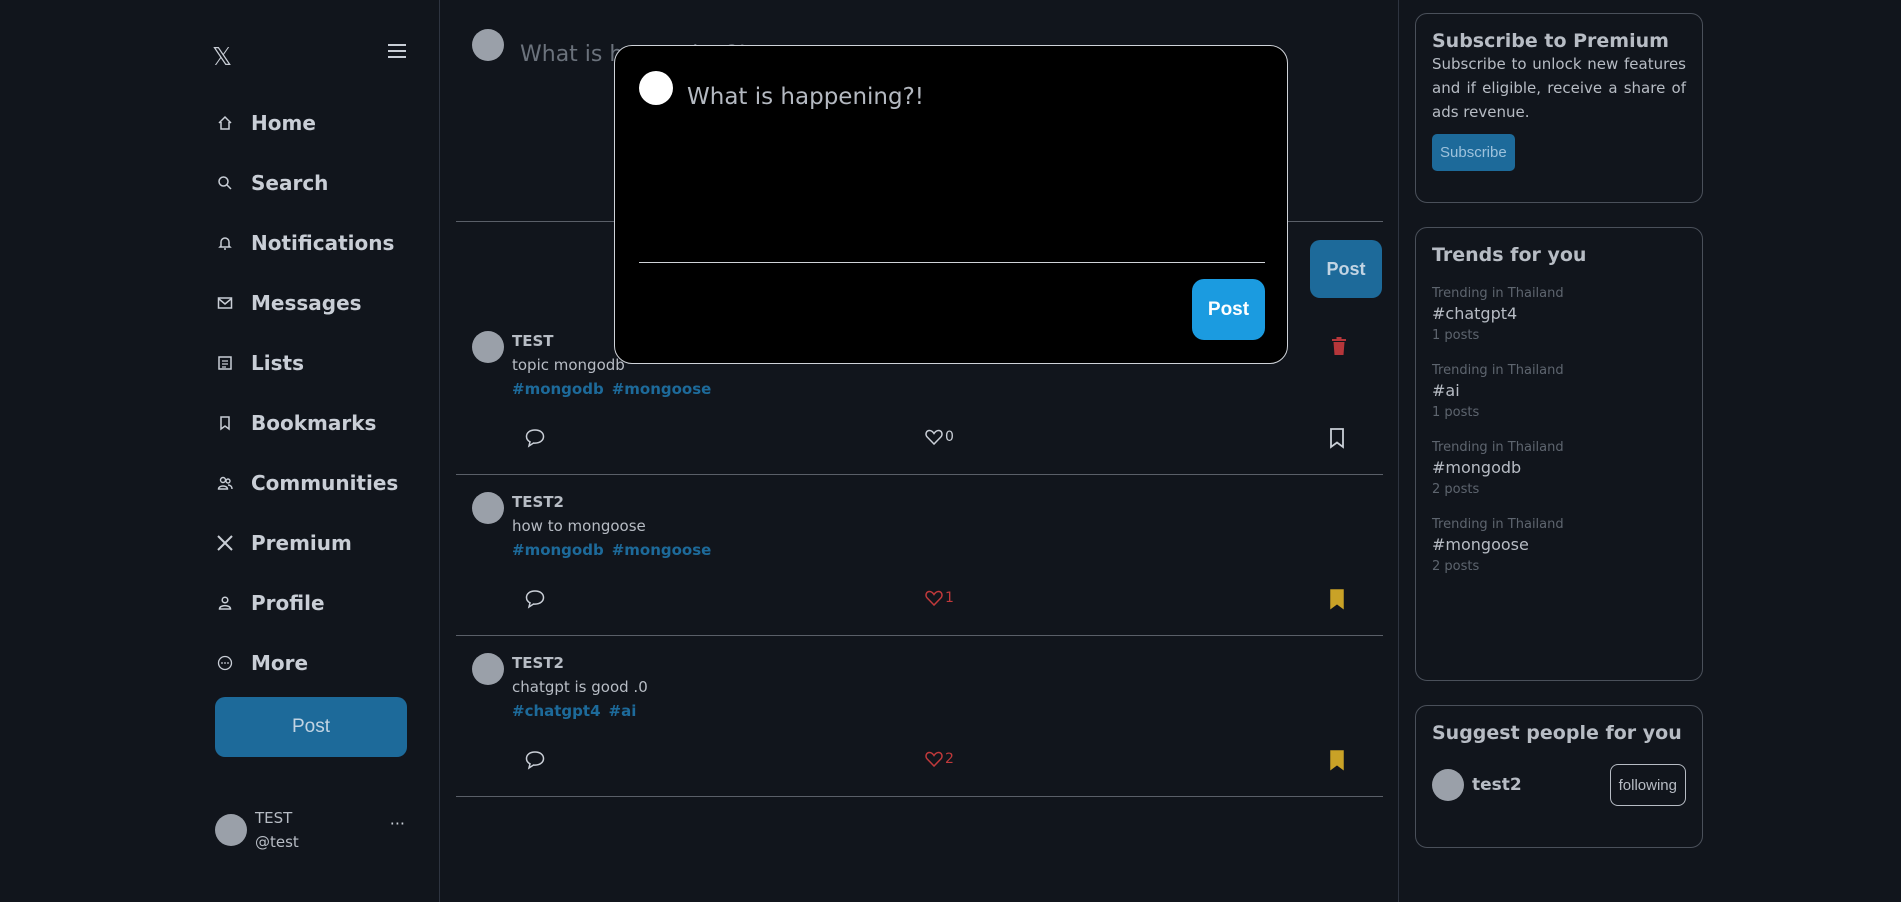 Image resolution: width=1901 pixels, height=902 pixels. I want to click on nav-label: Search, so click(290, 183).